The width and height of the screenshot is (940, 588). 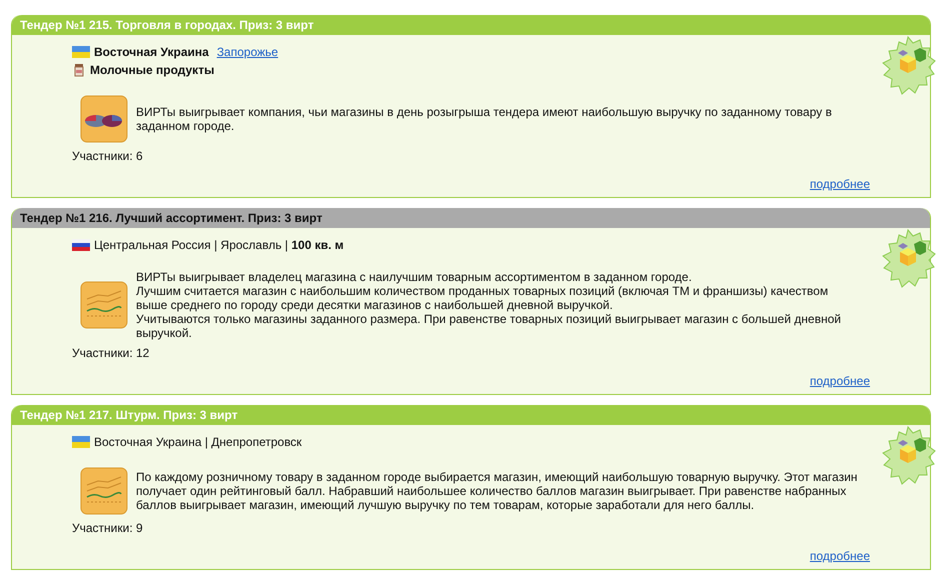 What do you see at coordinates (198, 442) in the screenshot?
I see `region-text: Восточная Украина | Днепропетровск` at bounding box center [198, 442].